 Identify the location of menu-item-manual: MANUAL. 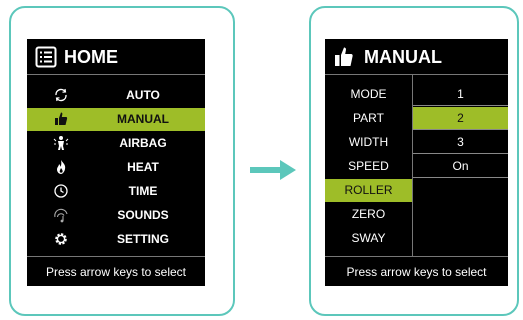
(116, 119).